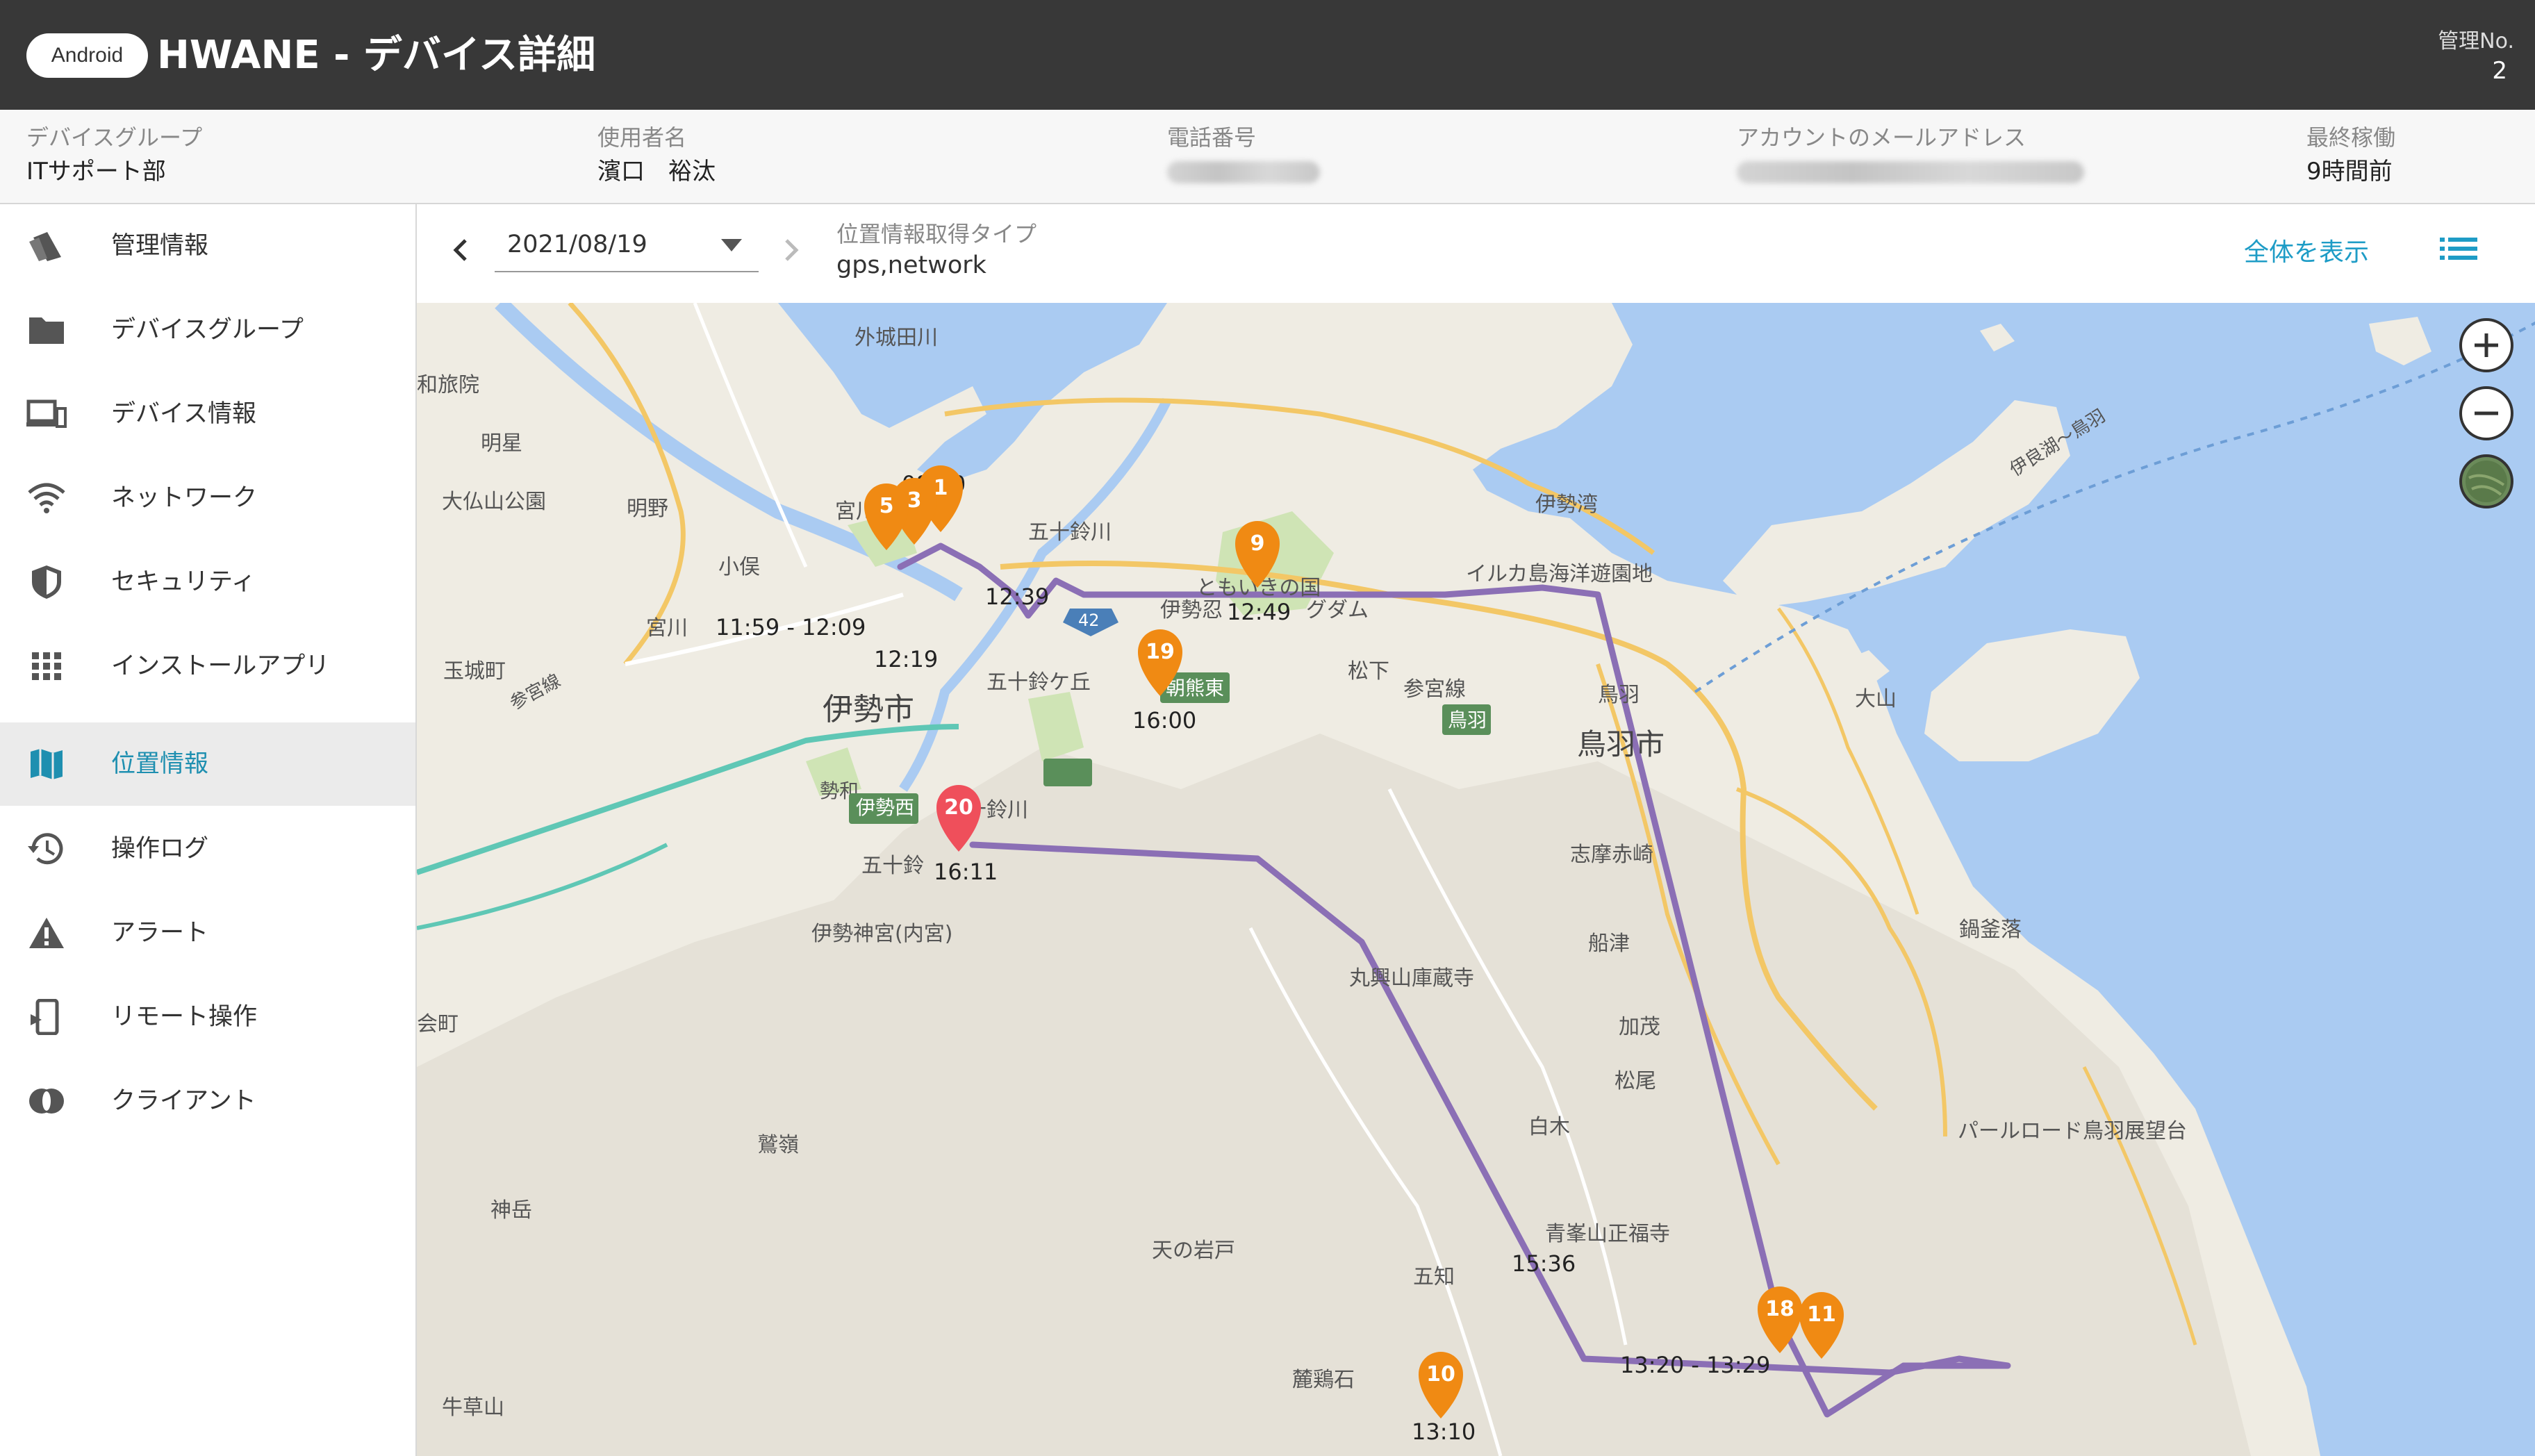 The width and height of the screenshot is (2535, 1456). Describe the element at coordinates (887, 506) in the screenshot. I see `svg-text: 5` at that location.